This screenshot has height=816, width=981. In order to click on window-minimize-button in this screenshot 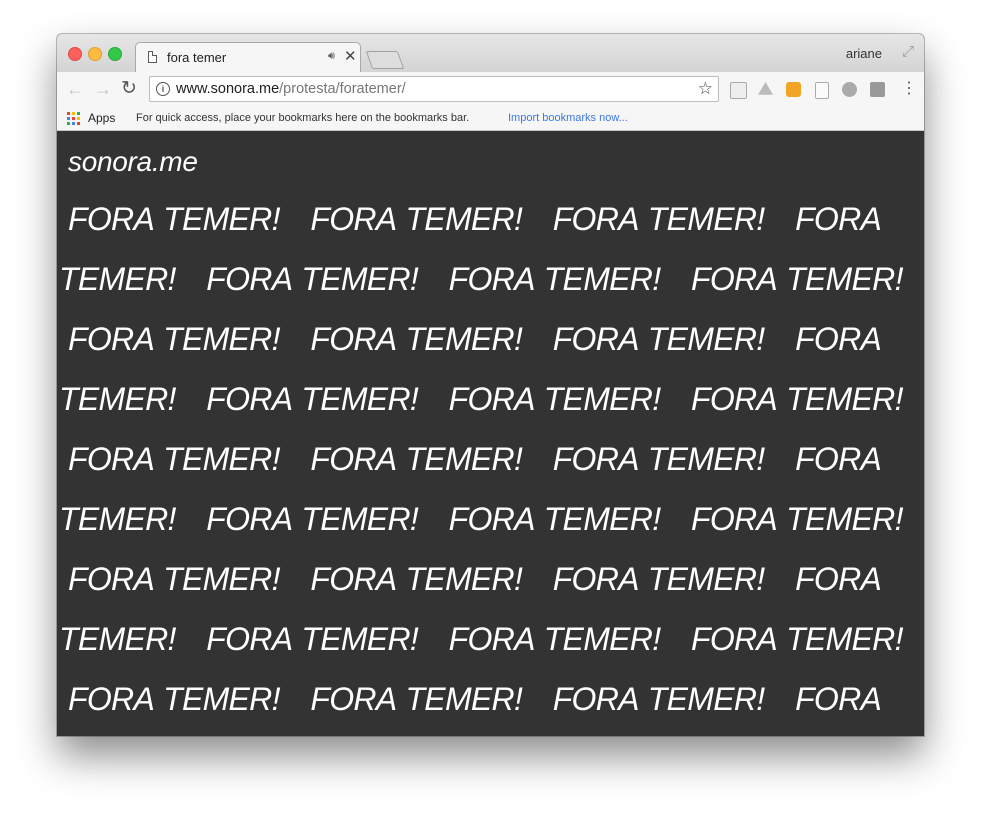, I will do `click(95, 54)`.